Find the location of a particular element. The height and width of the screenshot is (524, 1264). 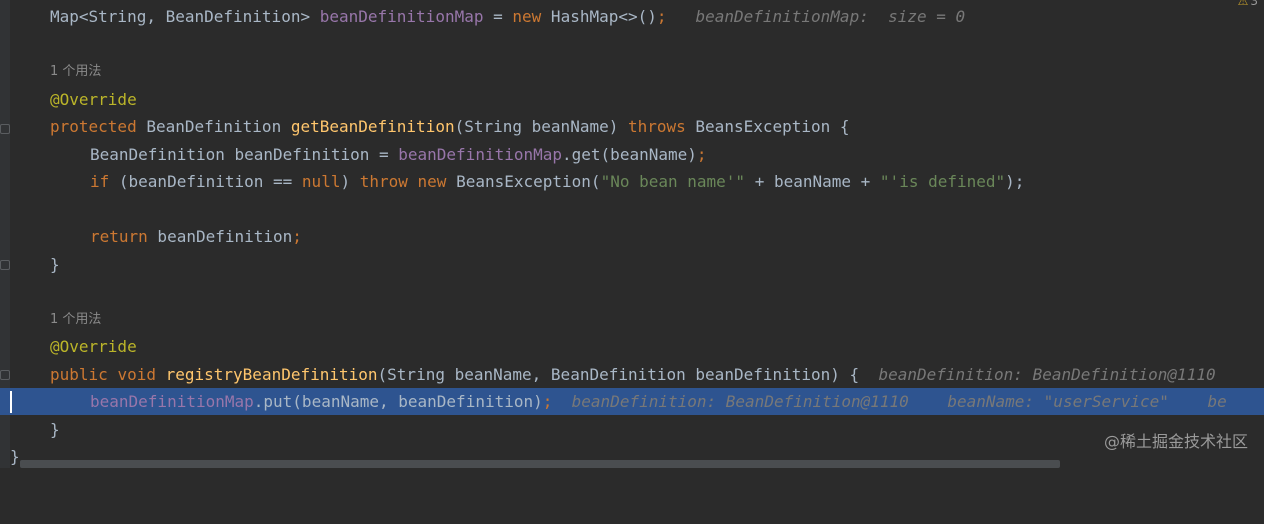

inline-debug-hint: be is located at coordinates (1217, 401).